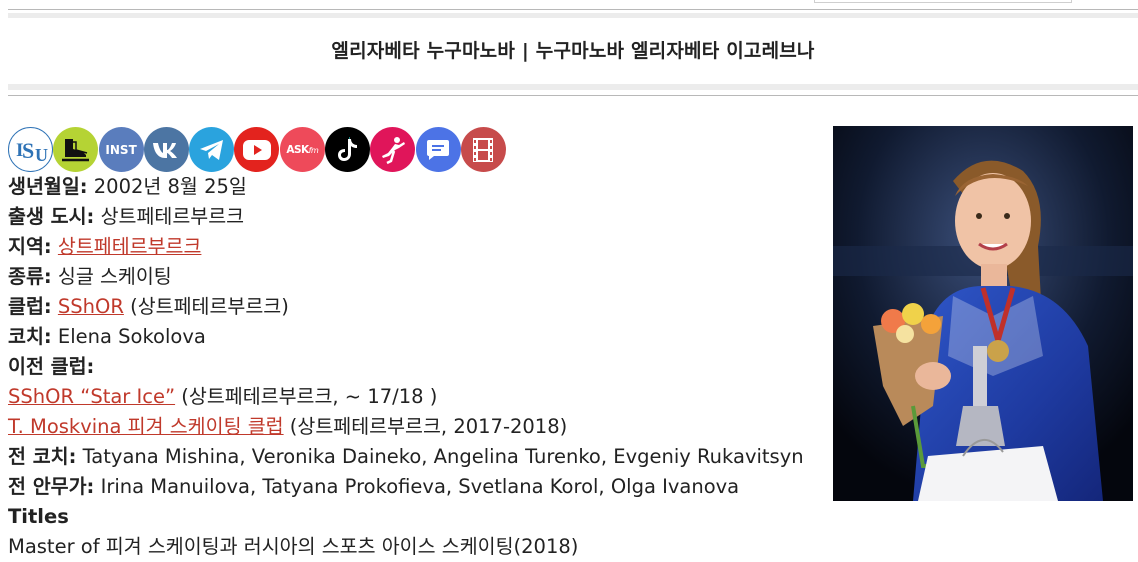  Describe the element at coordinates (91, 396) in the screenshot. I see `prev-club-1-link: SShOR “Star Ice”` at that location.